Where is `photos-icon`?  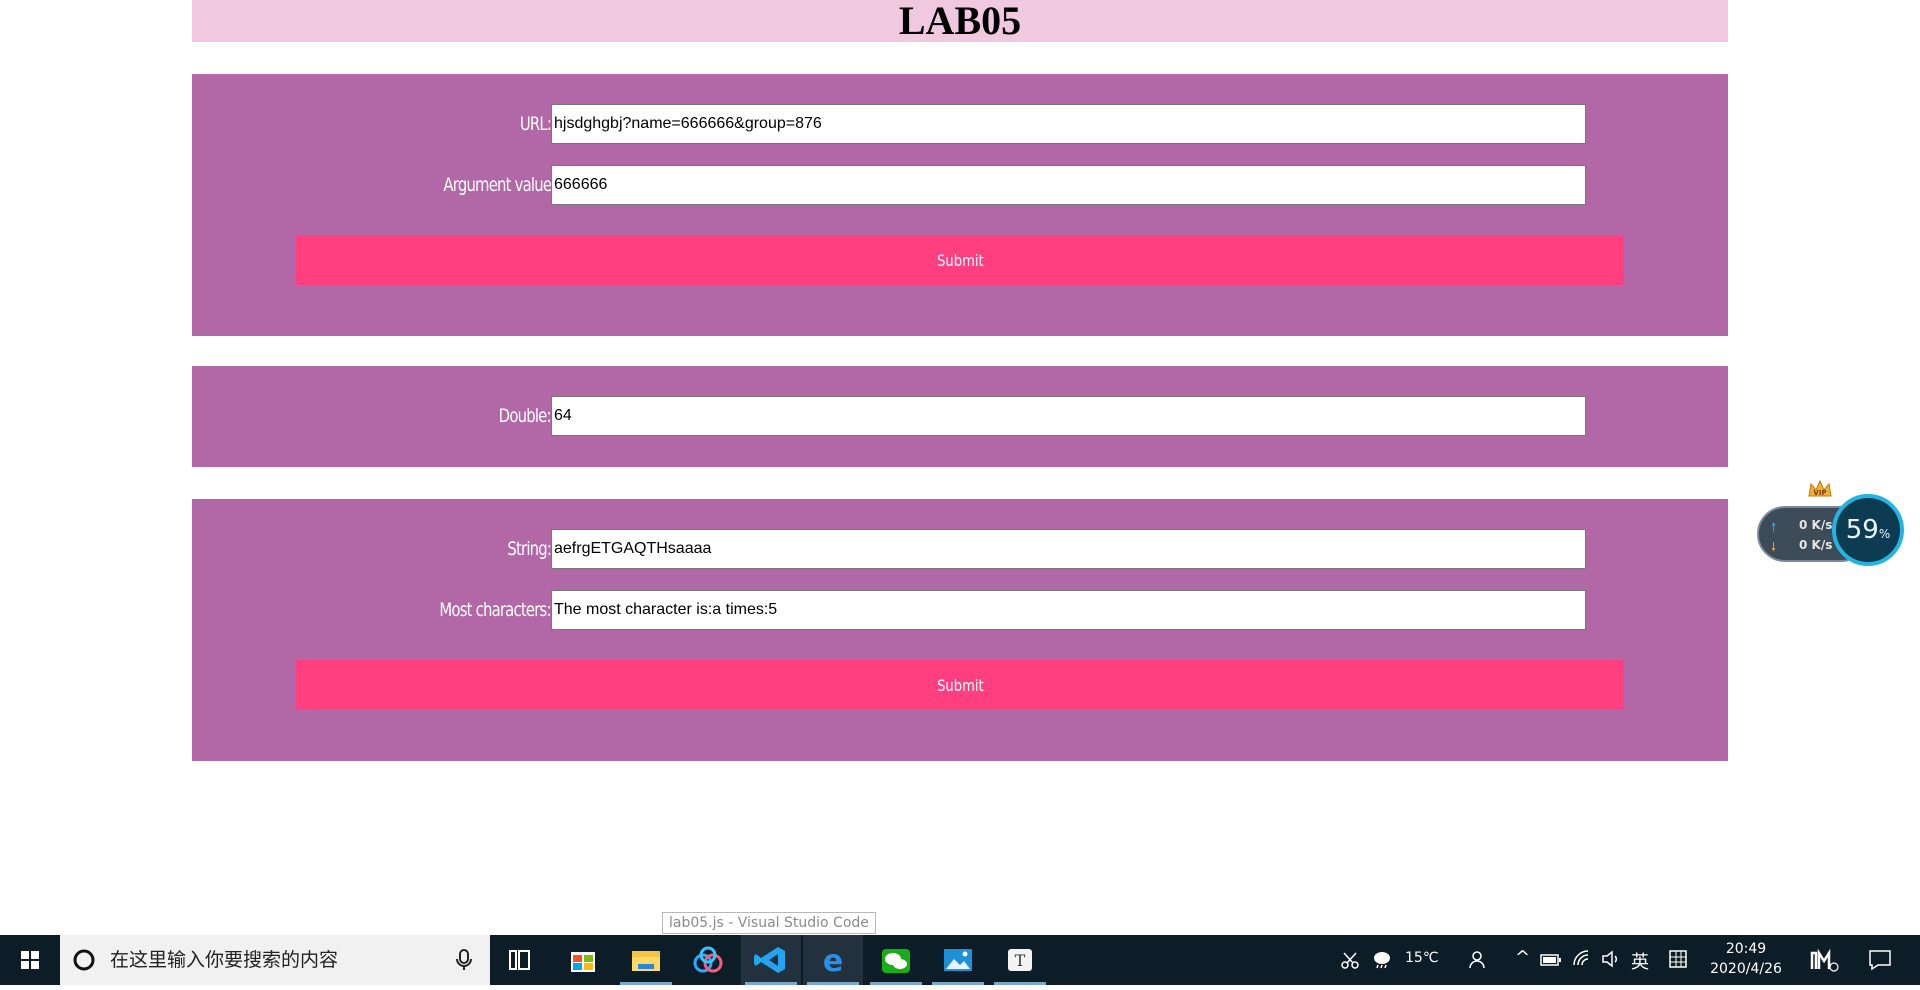
photos-icon is located at coordinates (958, 960).